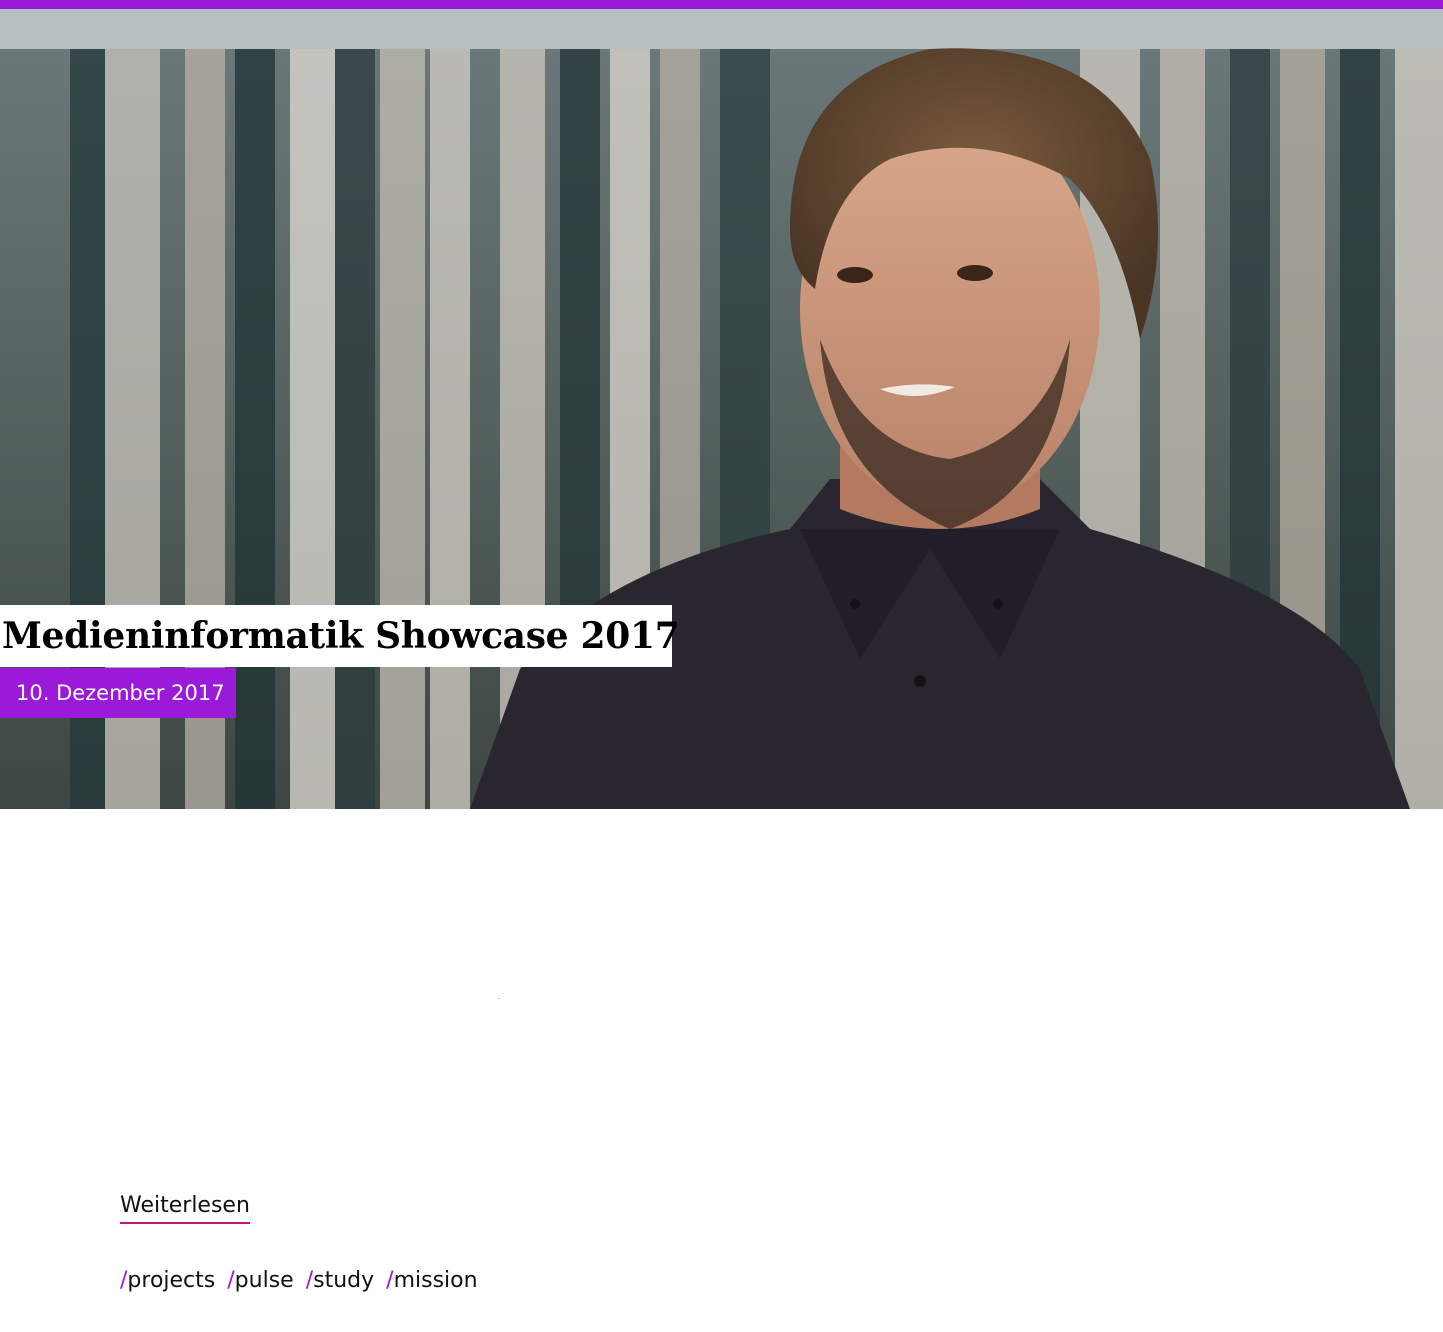  What do you see at coordinates (118, 693) in the screenshot?
I see `hero-date-badge: 10. Dezember 2017` at bounding box center [118, 693].